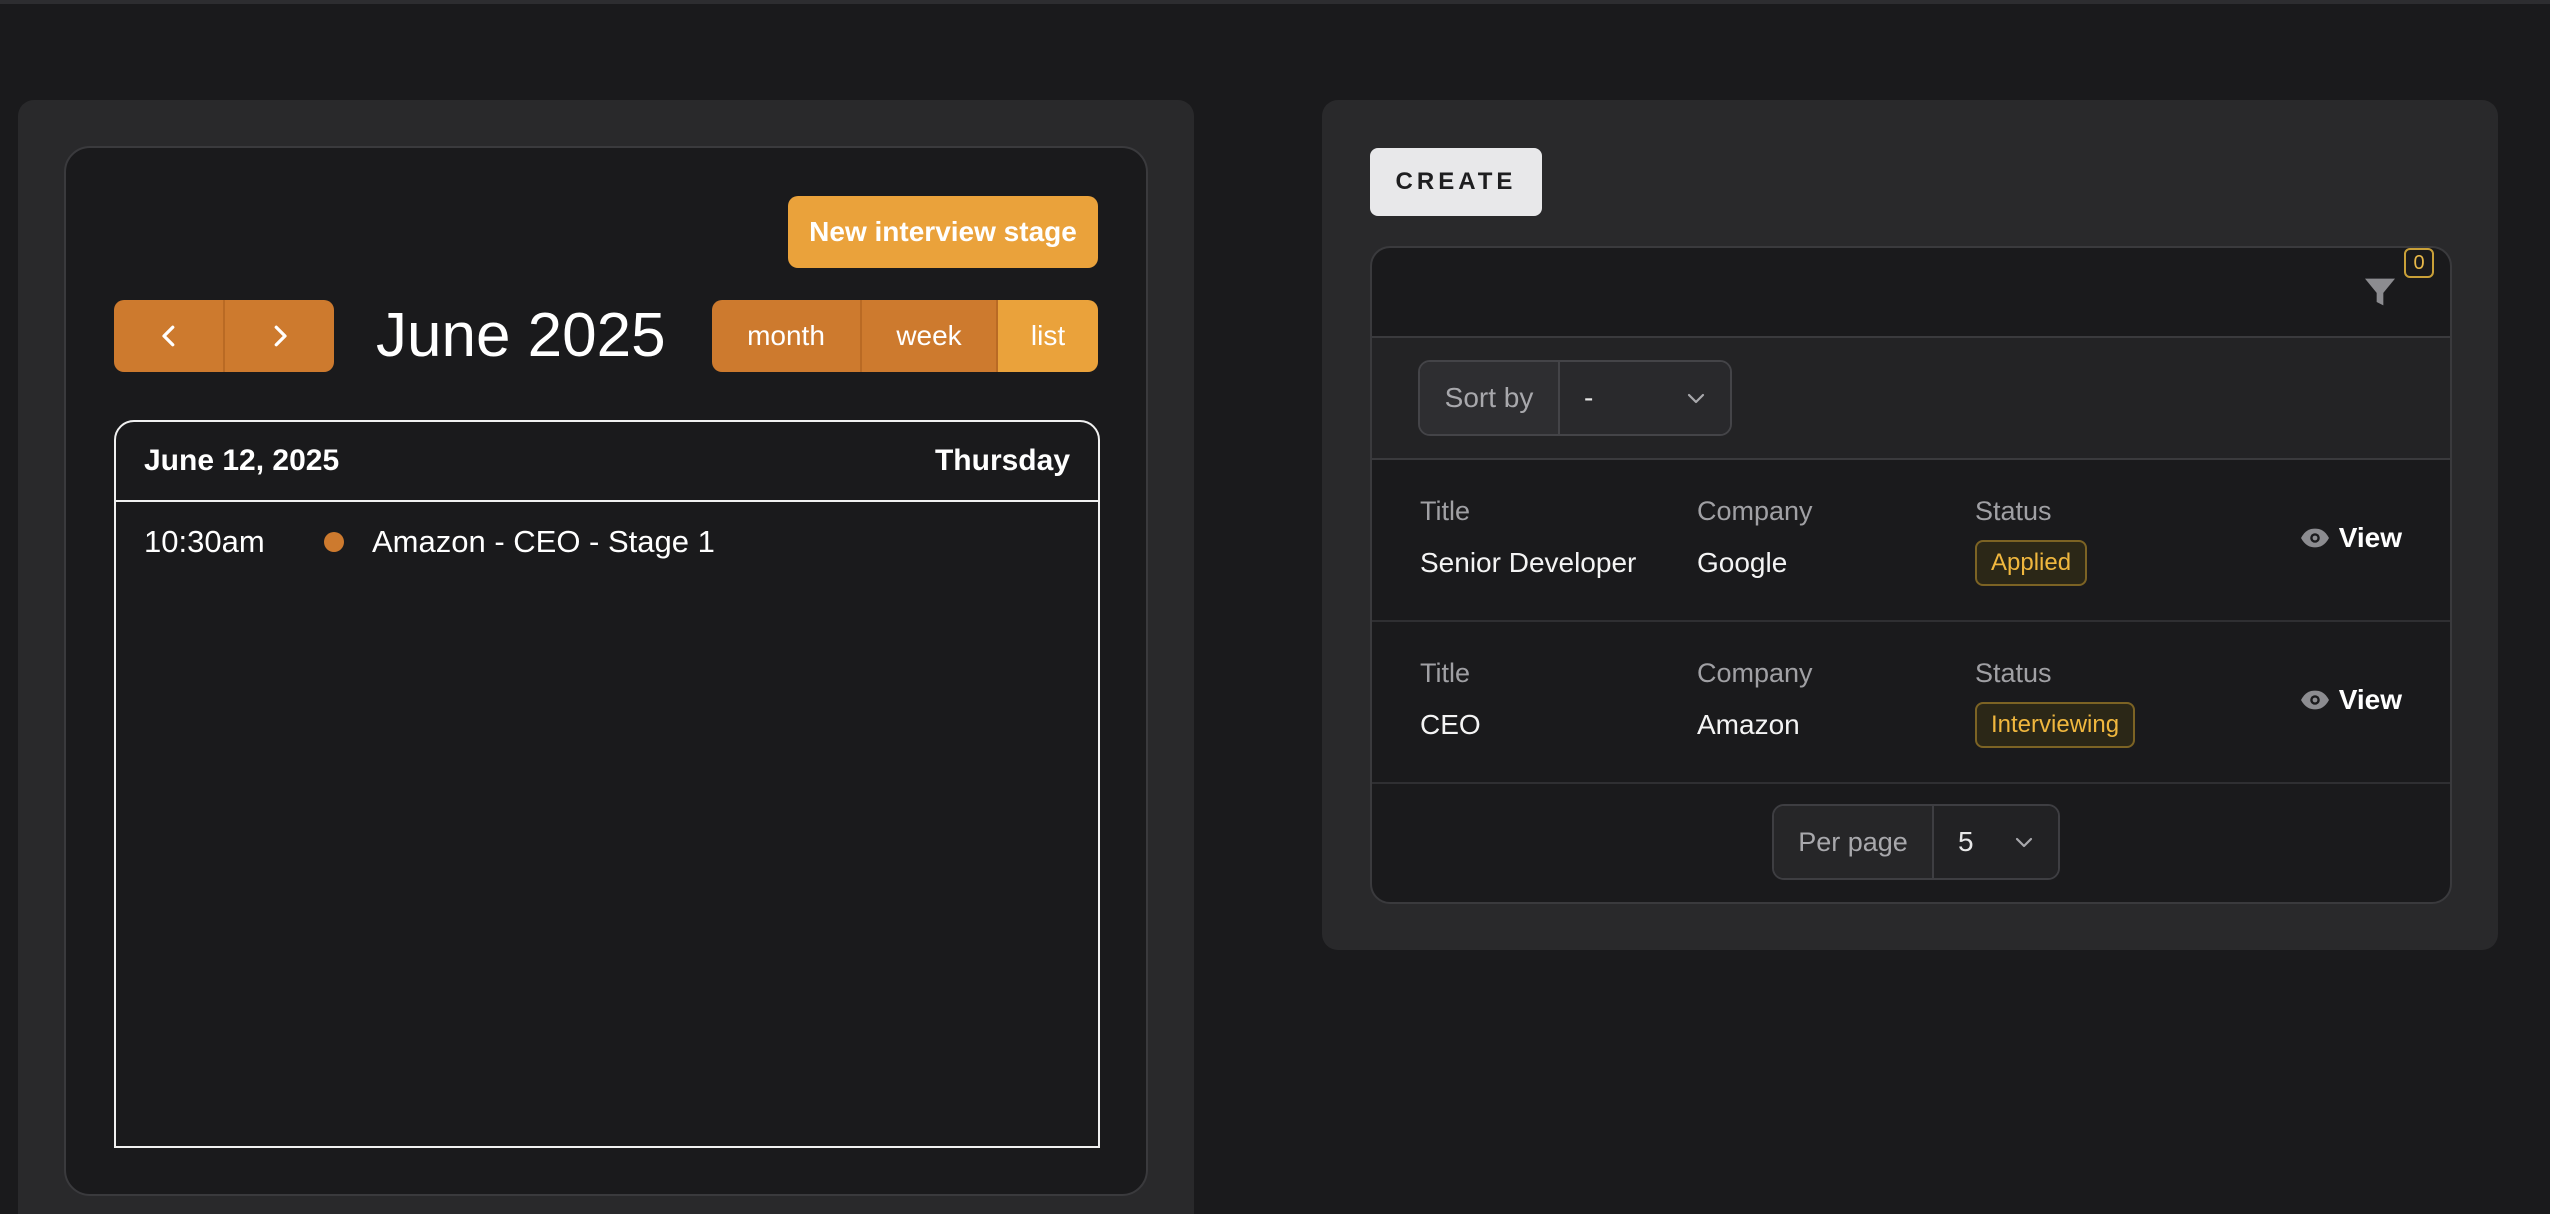 This screenshot has width=2550, height=1214. What do you see at coordinates (1854, 842) in the screenshot?
I see `per-page-label: Per page` at bounding box center [1854, 842].